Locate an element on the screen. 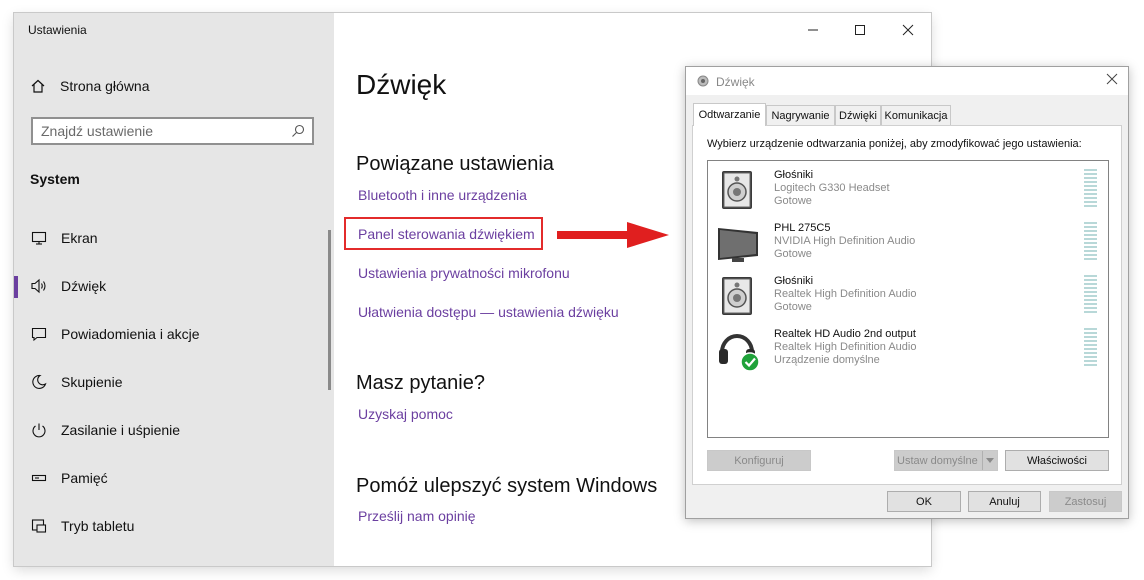 The height and width of the screenshot is (580, 1144). sidebar-item-dzwiek: Dźwięk is located at coordinates (174, 286).